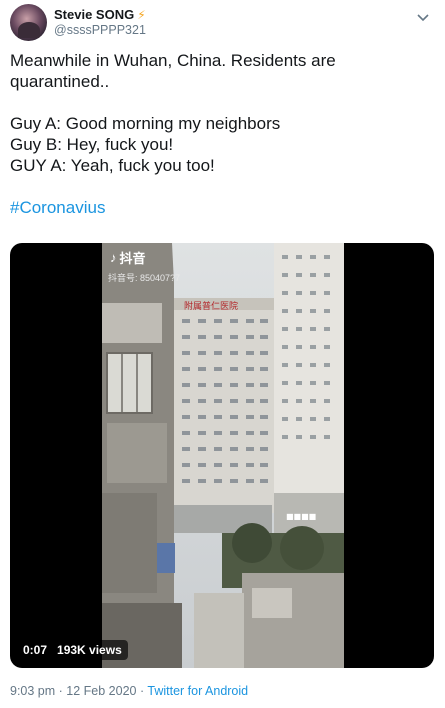 The width and height of the screenshot is (445, 708). Describe the element at coordinates (35, 650) in the screenshot. I see `video-duration: 0:07` at that location.